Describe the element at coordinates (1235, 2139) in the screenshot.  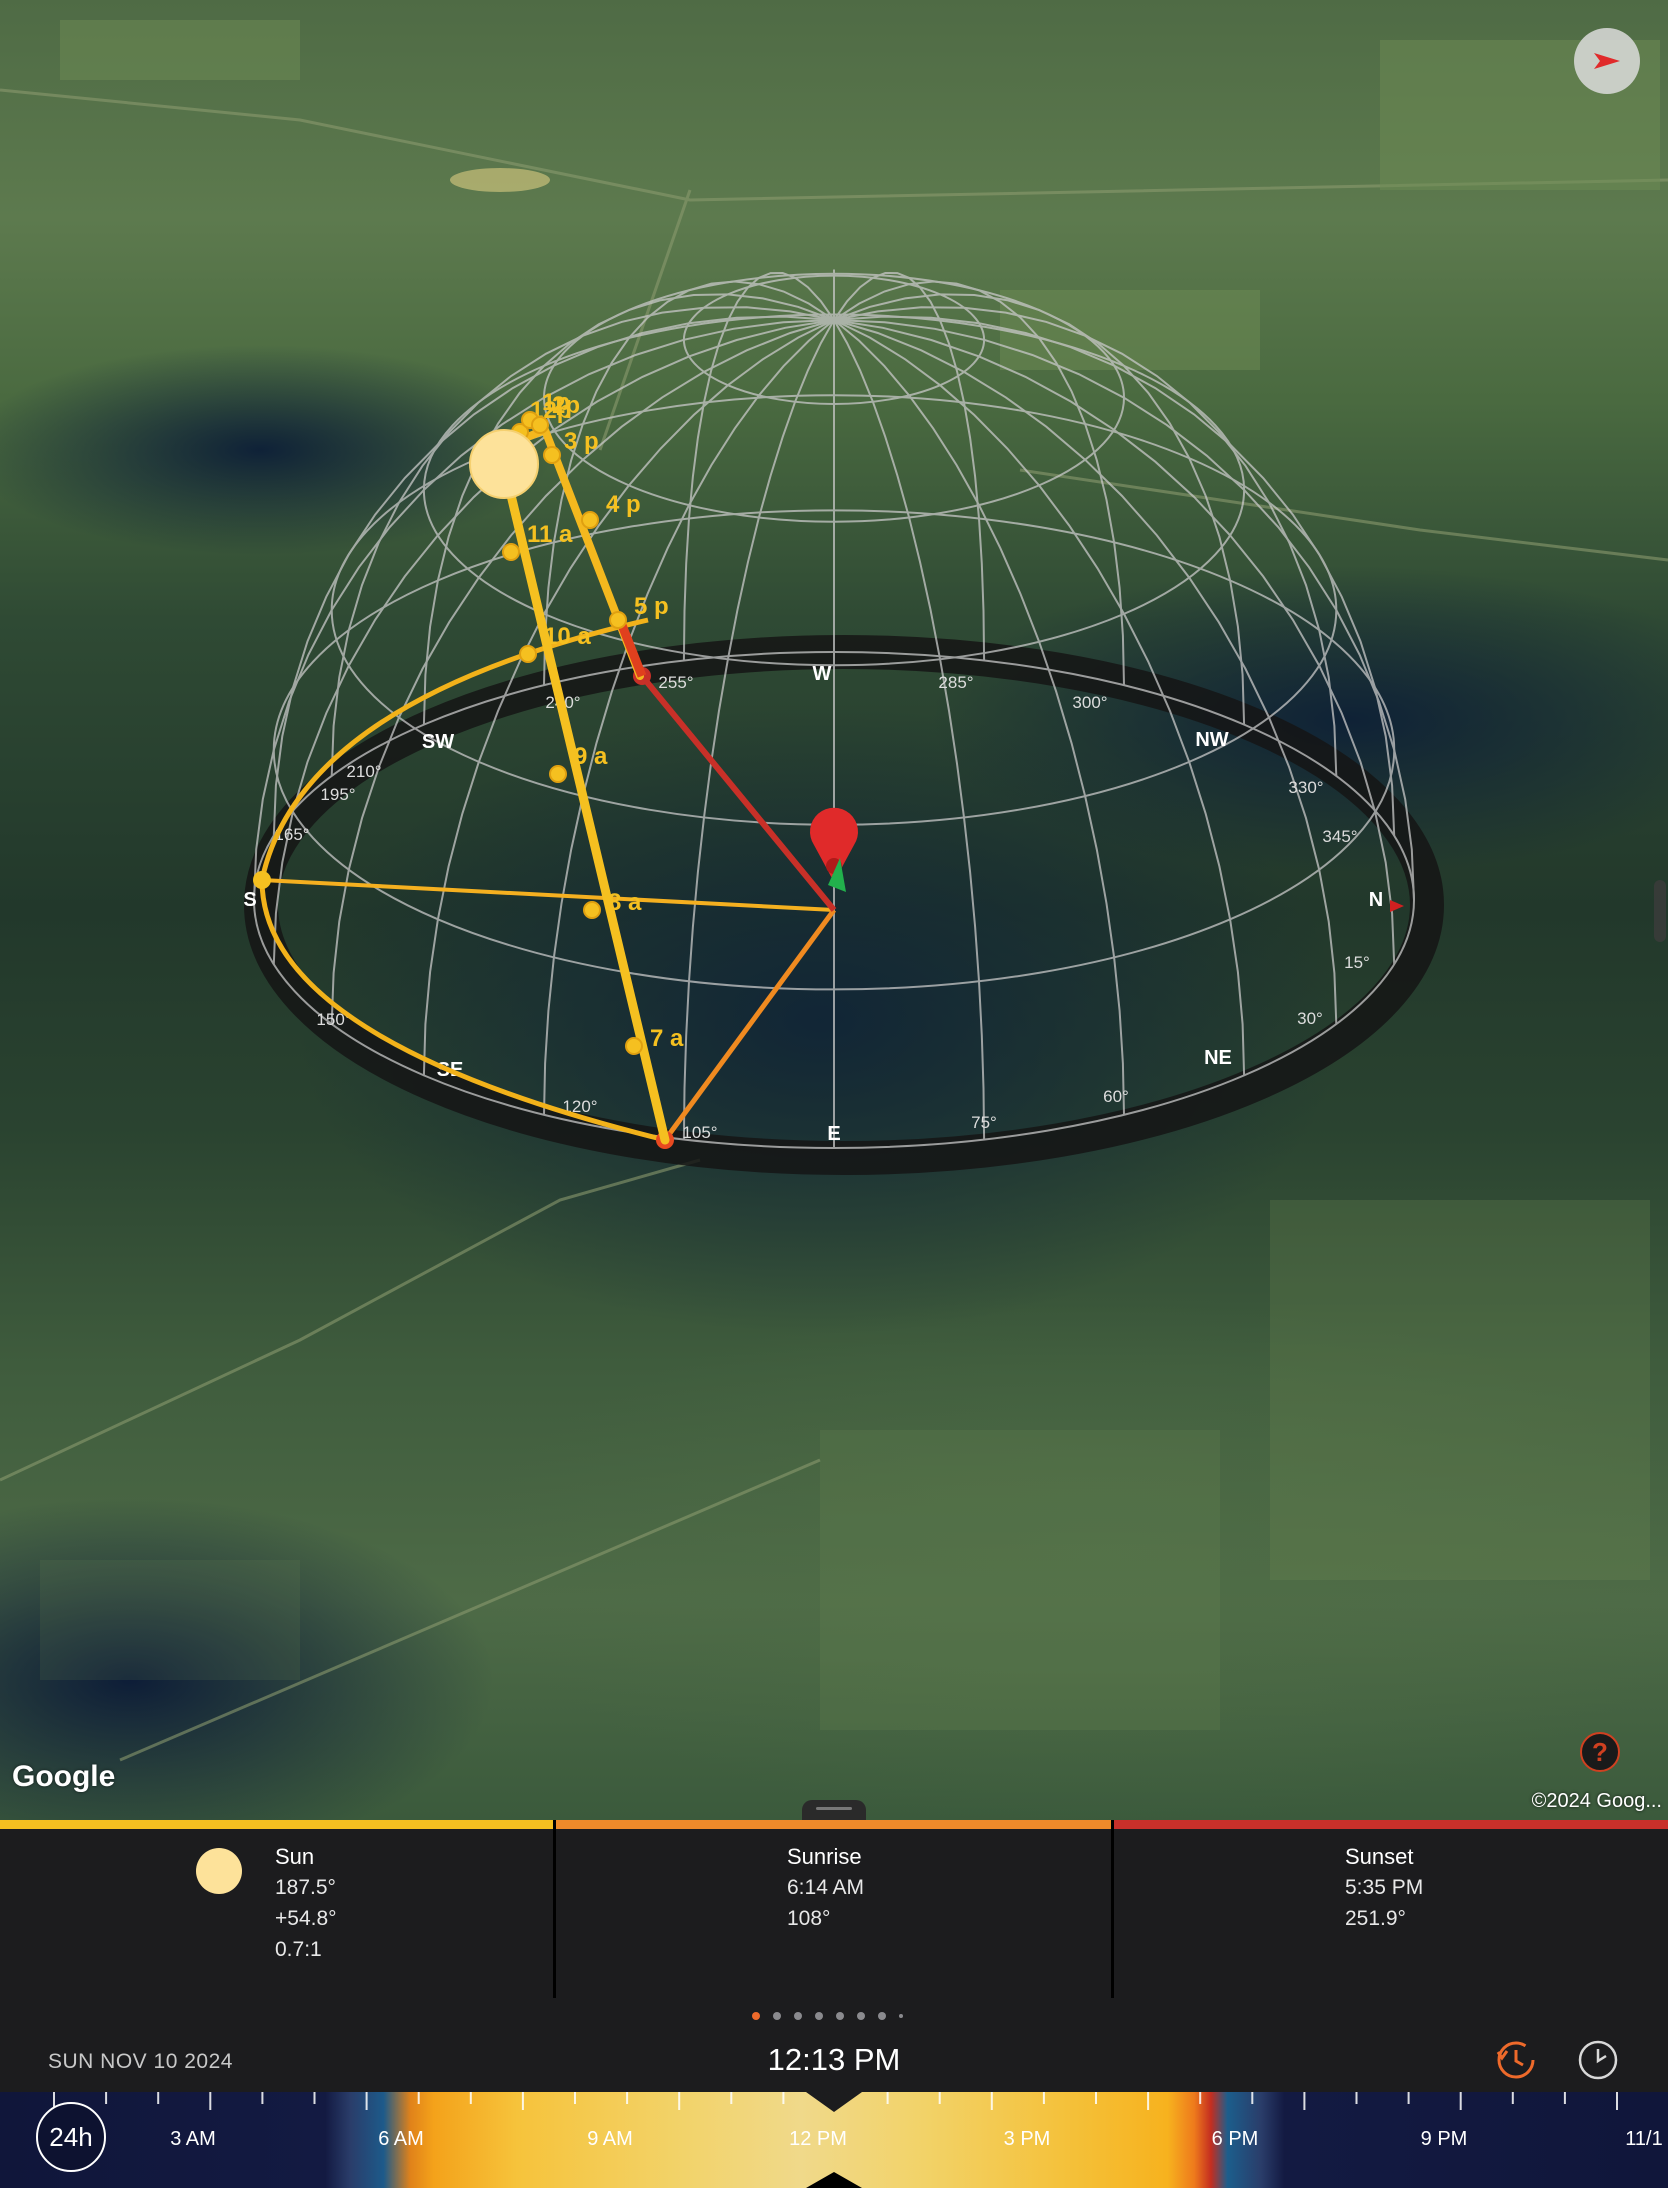
I see `tick-label: 6 PM` at that location.